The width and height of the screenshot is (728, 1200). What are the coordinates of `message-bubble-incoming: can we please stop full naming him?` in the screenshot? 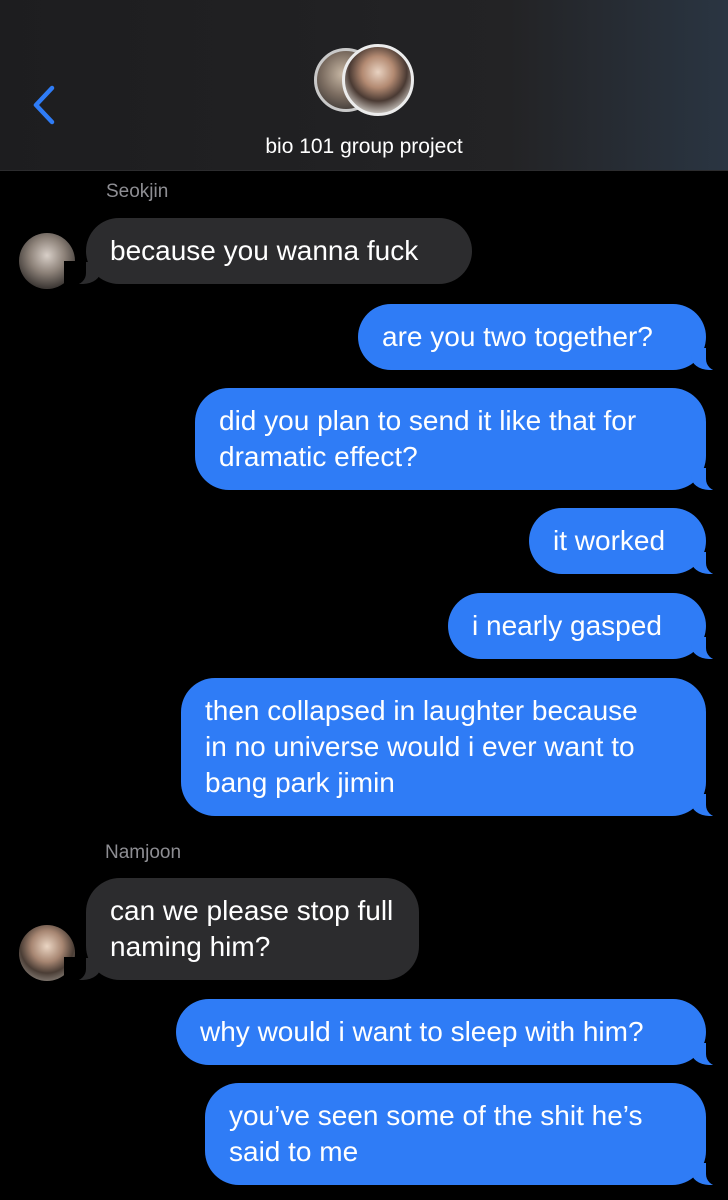 It's located at (241, 929).